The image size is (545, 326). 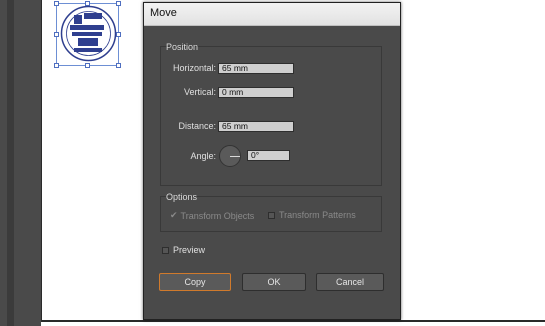 What do you see at coordinates (118, 65) in the screenshot?
I see `resize-handle-br` at bounding box center [118, 65].